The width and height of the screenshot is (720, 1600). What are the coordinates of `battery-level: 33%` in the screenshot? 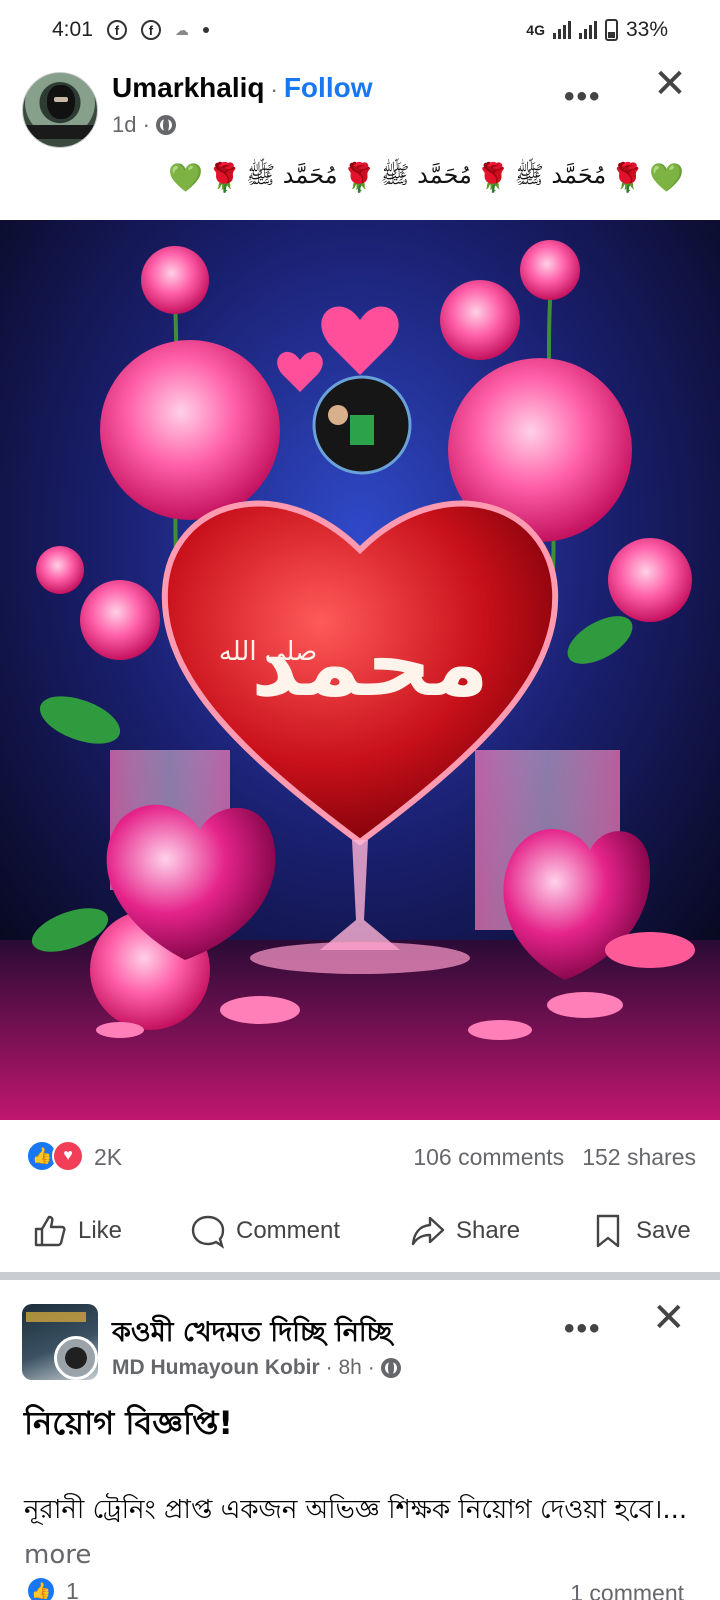 It's located at (646, 29).